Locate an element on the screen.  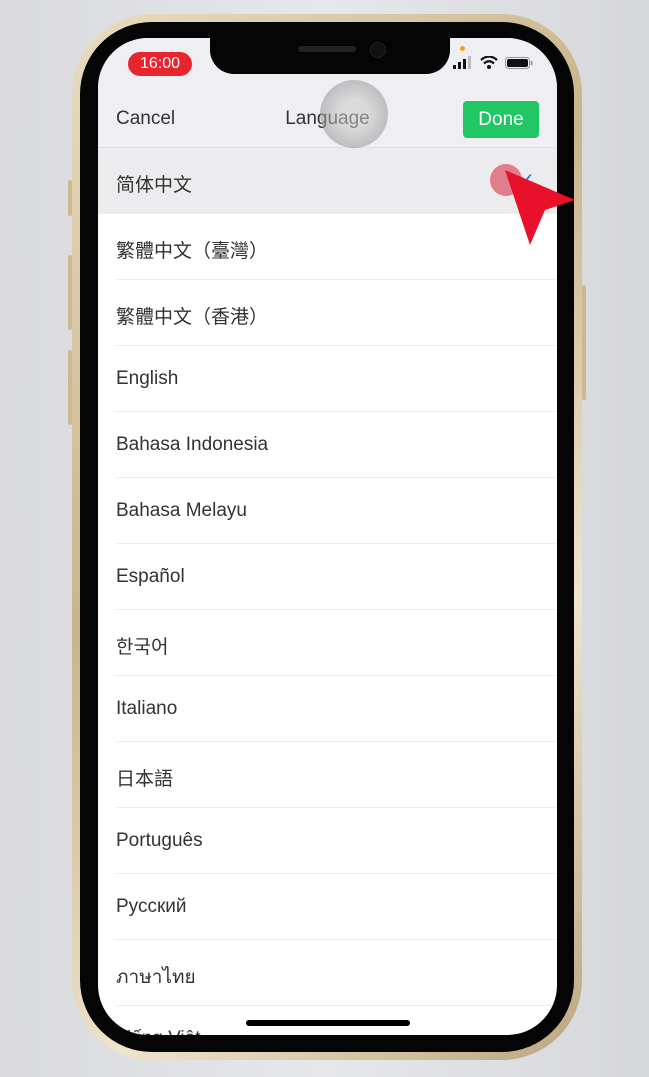
camera is located at coordinates (378, 50).